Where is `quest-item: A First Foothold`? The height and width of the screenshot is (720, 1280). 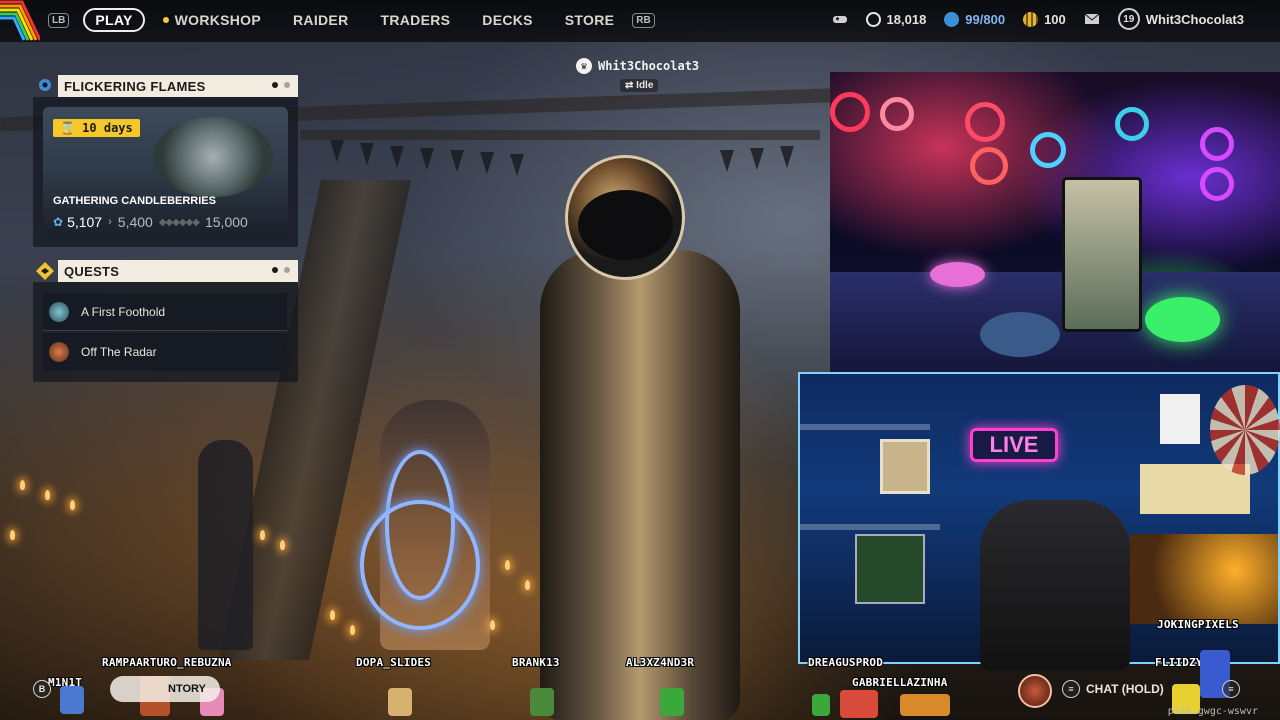
quest-item: A First Foothold is located at coordinates (165, 312).